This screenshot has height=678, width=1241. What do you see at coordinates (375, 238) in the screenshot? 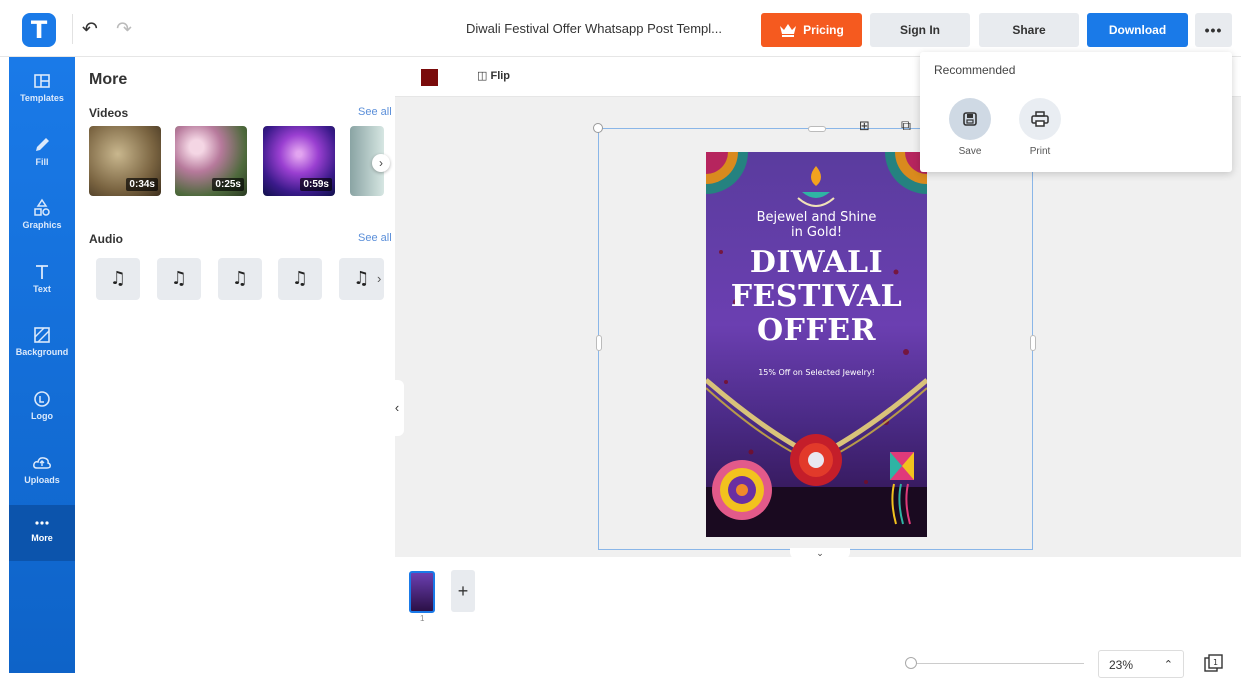
I see `audio-see-all-link: See all` at bounding box center [375, 238].